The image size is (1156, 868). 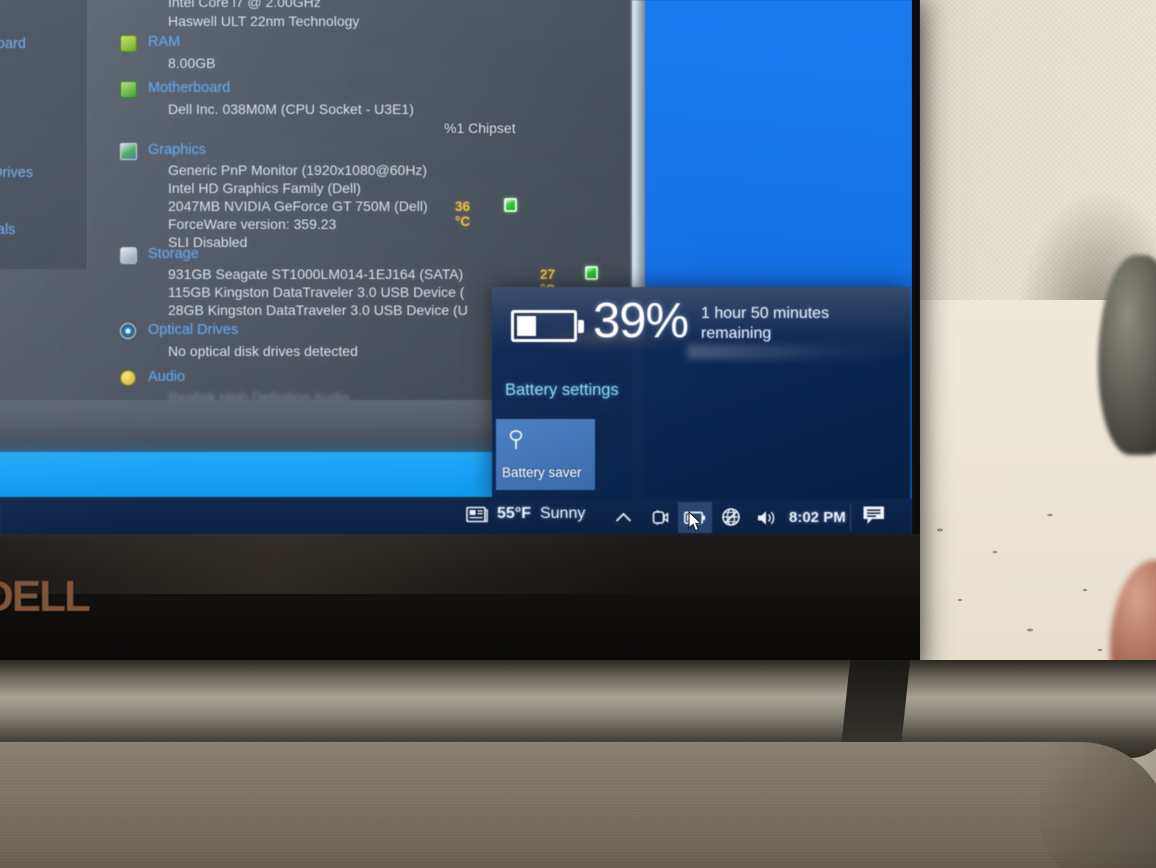 What do you see at coordinates (44, 44) in the screenshot?
I see `sidebar-item-motherboard: rboard` at bounding box center [44, 44].